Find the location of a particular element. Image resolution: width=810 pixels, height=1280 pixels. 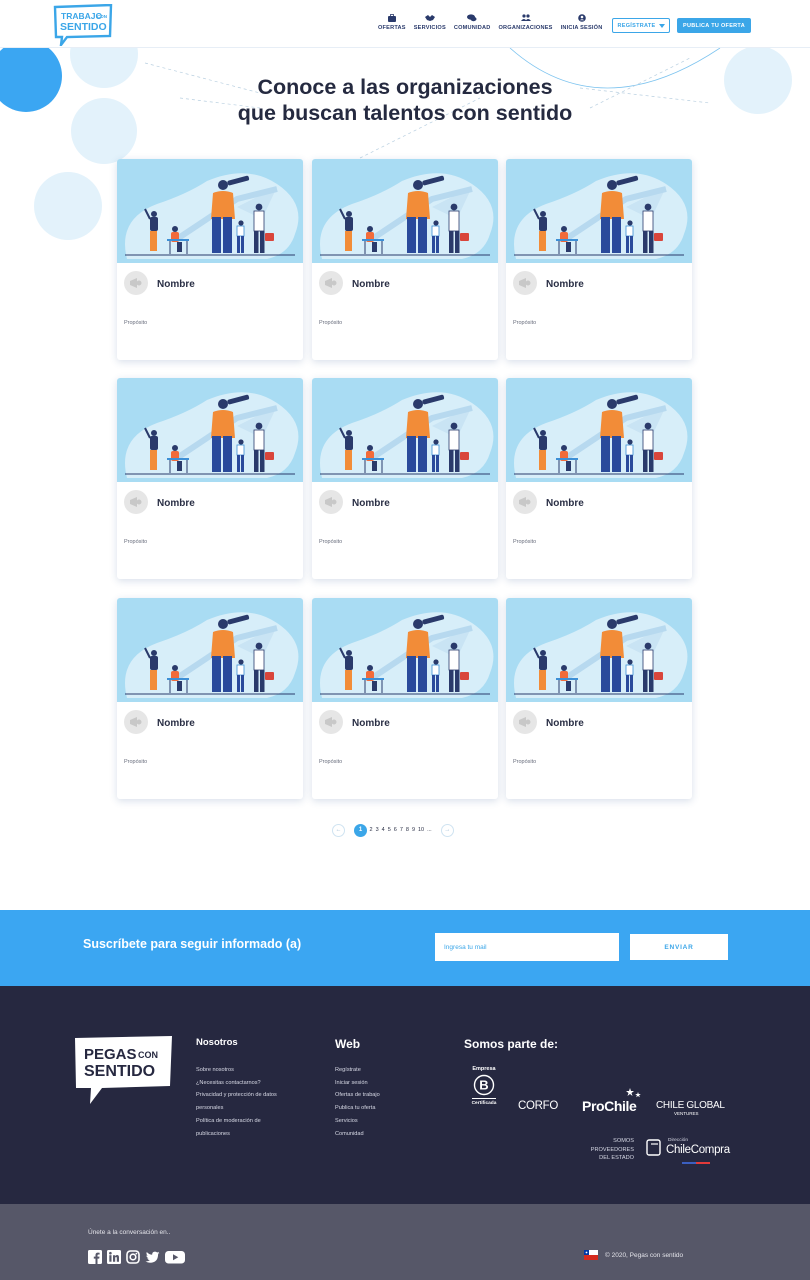

nav-label: OFERTAS is located at coordinates (392, 28).